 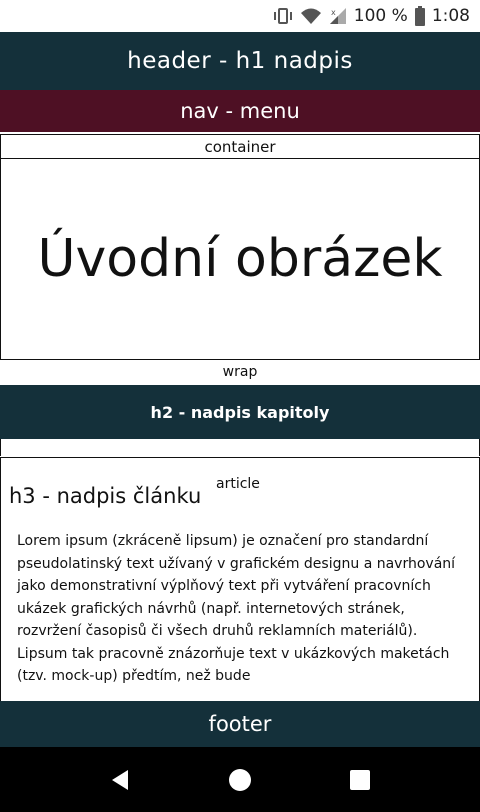 I want to click on container-label: container, so click(x=240, y=146).